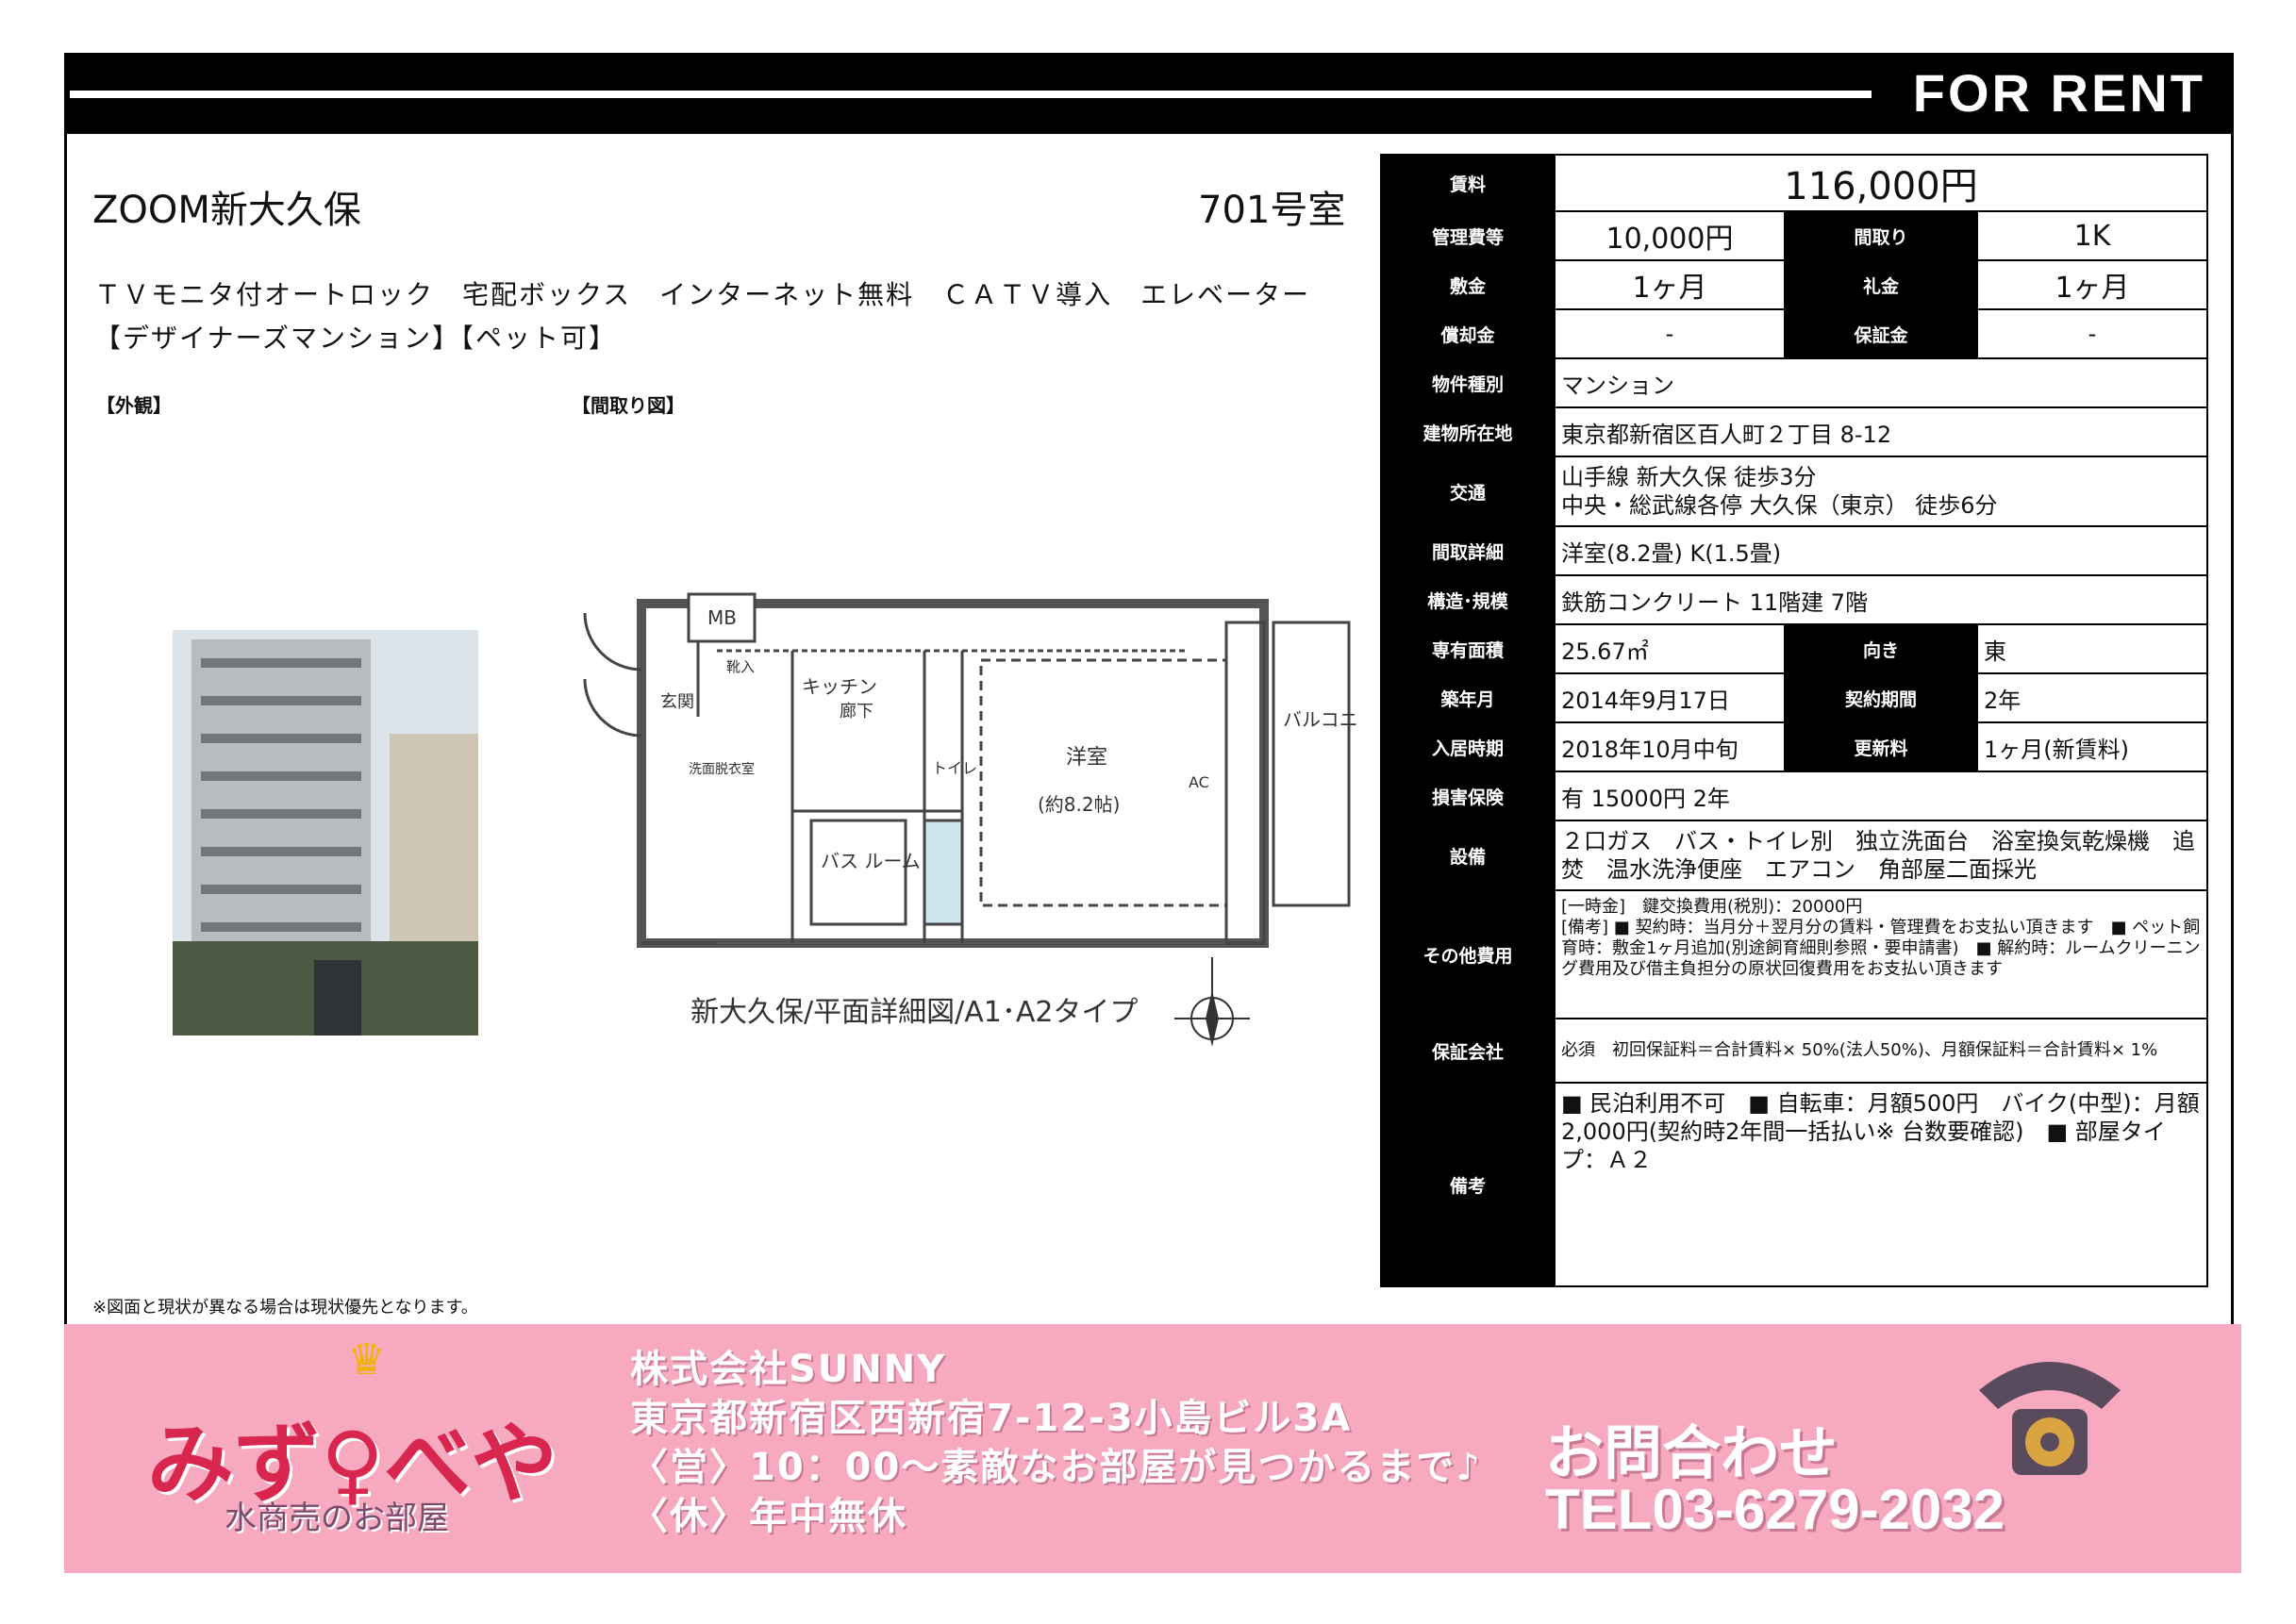  Describe the element at coordinates (1881, 235) in the screenshot. I see `layout-label: 間取り` at that location.